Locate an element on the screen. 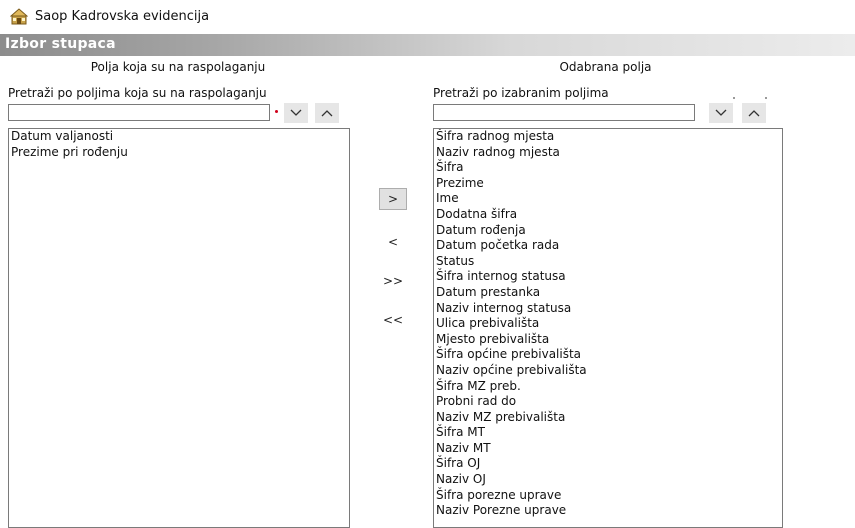 This screenshot has height=528, width=855. list-item: Prezime pri rođenju is located at coordinates (179, 153).